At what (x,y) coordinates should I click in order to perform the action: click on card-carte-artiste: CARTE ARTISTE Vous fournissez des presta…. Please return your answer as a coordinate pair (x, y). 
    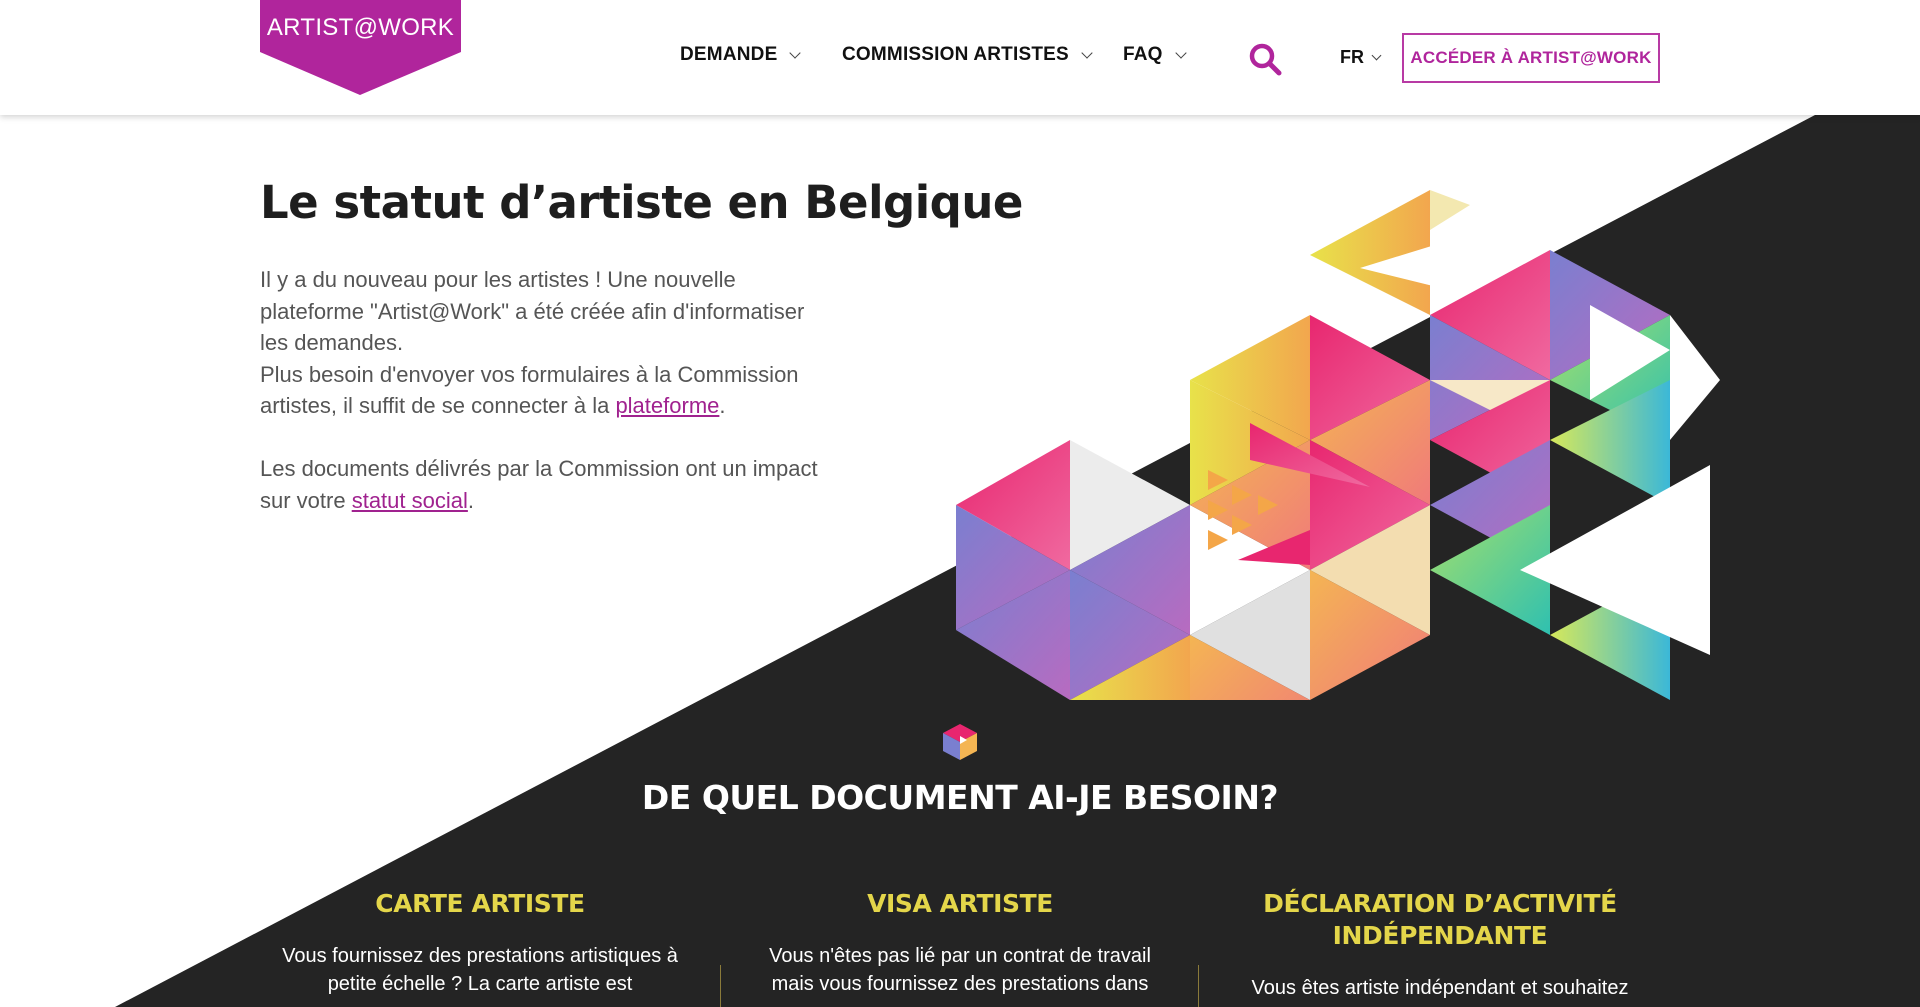
    Looking at the image, I should click on (480, 943).